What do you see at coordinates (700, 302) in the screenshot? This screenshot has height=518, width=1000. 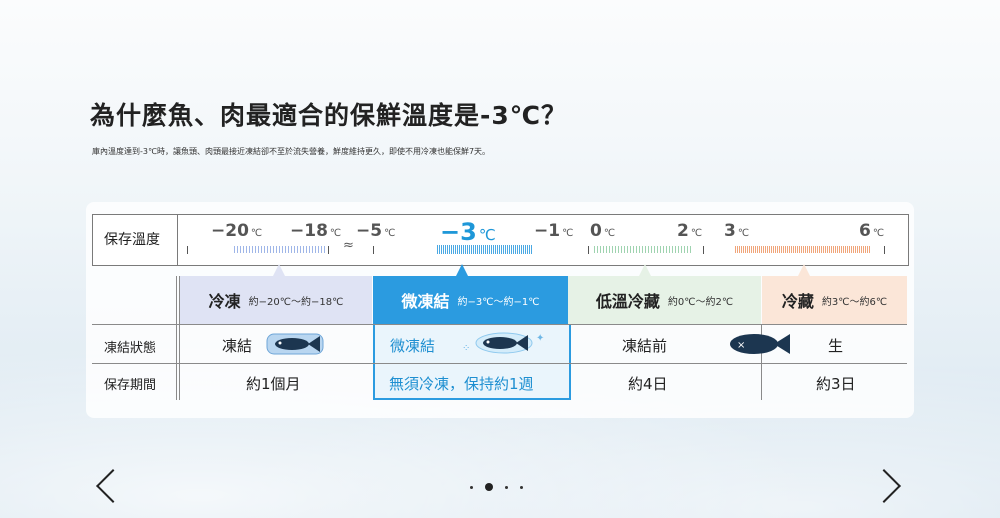 I see `column-range: 約0℃〜約2℃` at bounding box center [700, 302].